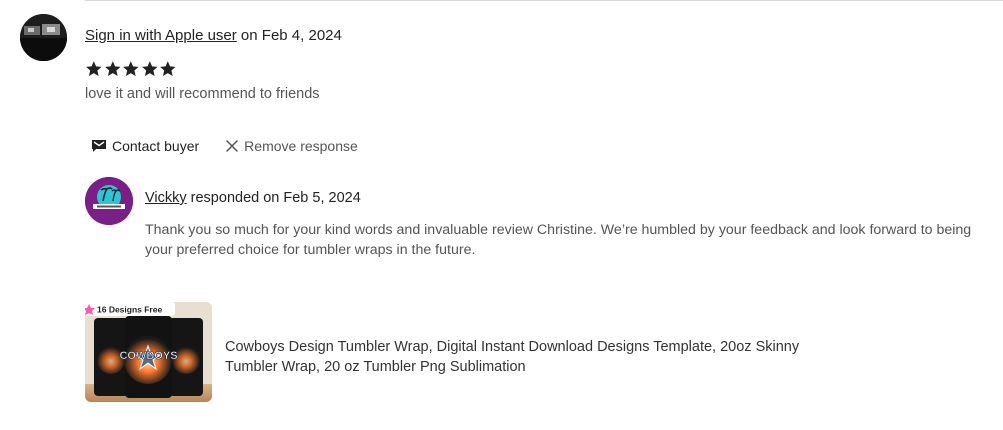 This screenshot has width=1003, height=430. I want to click on mail-icon, so click(99, 146).